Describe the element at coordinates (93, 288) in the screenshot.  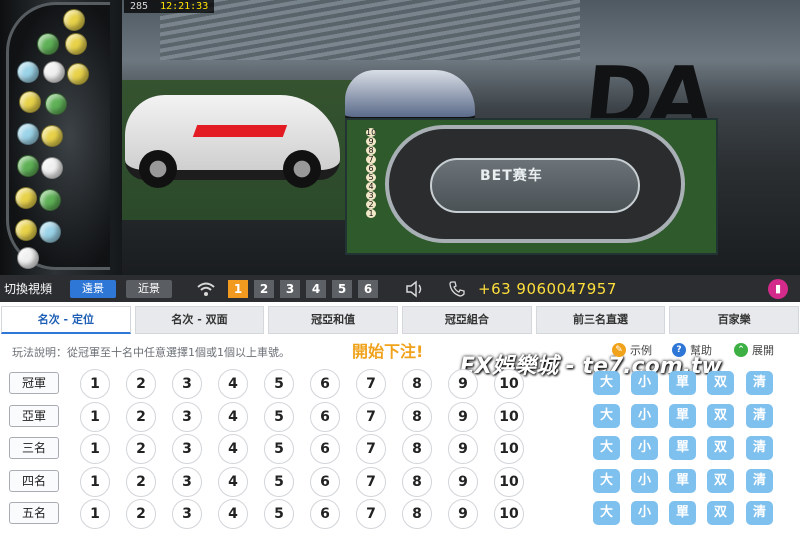
I see `far-view-button: 遠景` at that location.